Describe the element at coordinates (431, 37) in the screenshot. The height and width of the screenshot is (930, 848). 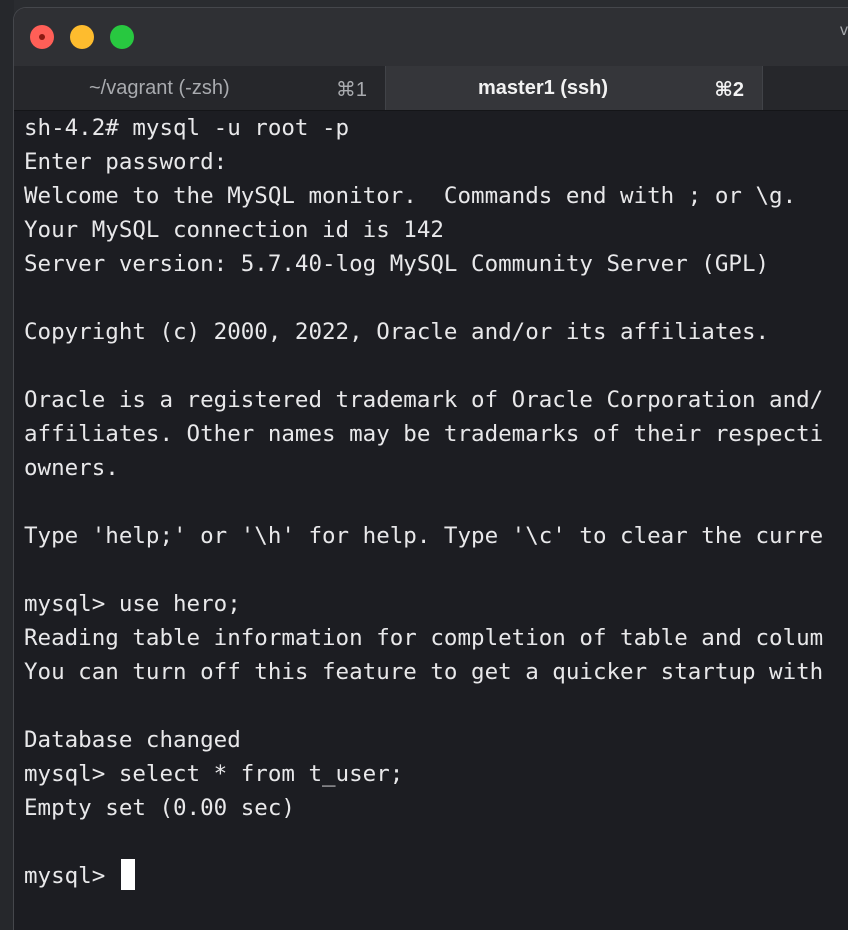
I see `title-bar: v` at that location.